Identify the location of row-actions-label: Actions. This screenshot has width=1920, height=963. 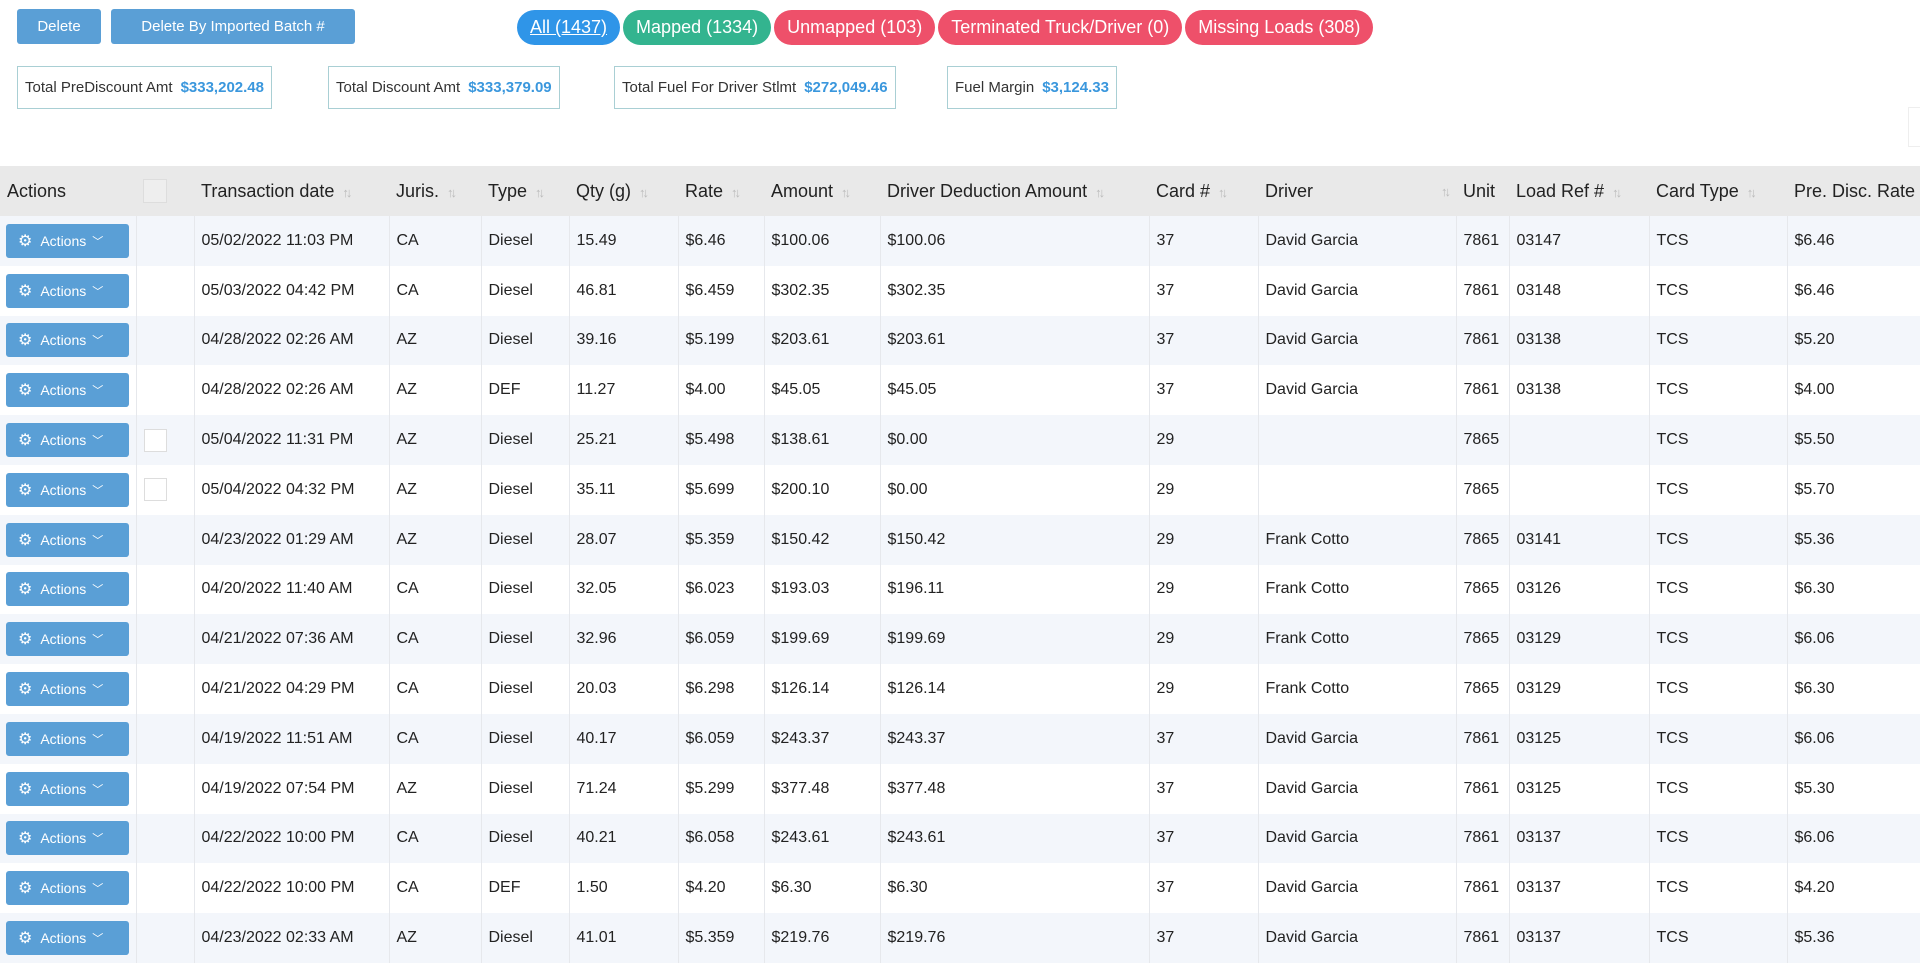
(63, 240).